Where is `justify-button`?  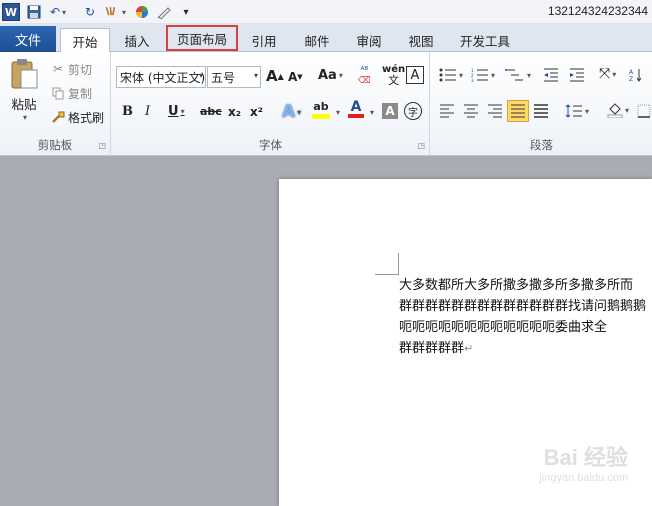
justify-button is located at coordinates (518, 111).